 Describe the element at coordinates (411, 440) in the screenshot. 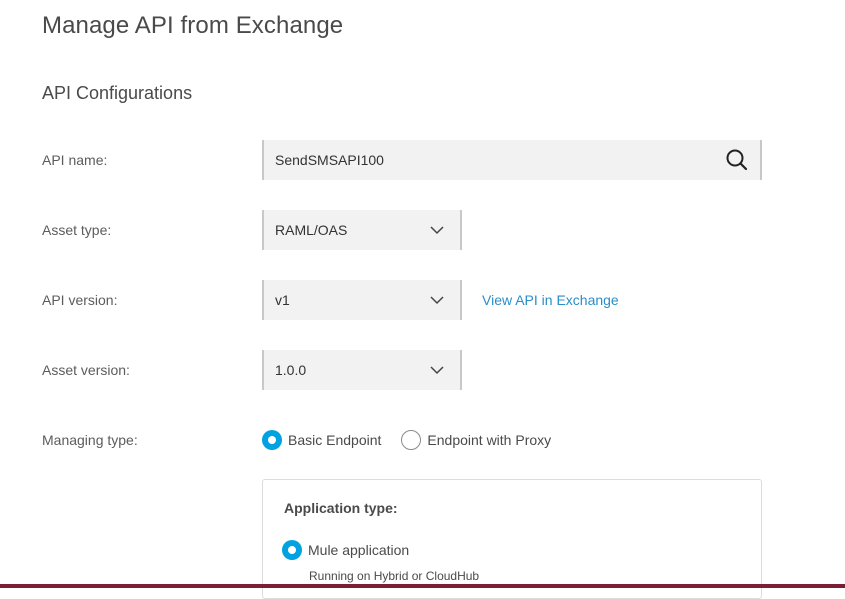

I see `radio-unselected-icon` at that location.